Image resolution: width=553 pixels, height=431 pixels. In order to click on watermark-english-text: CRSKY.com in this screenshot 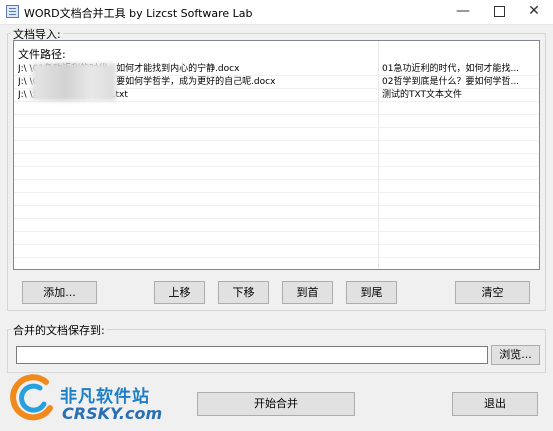, I will do `click(112, 413)`.